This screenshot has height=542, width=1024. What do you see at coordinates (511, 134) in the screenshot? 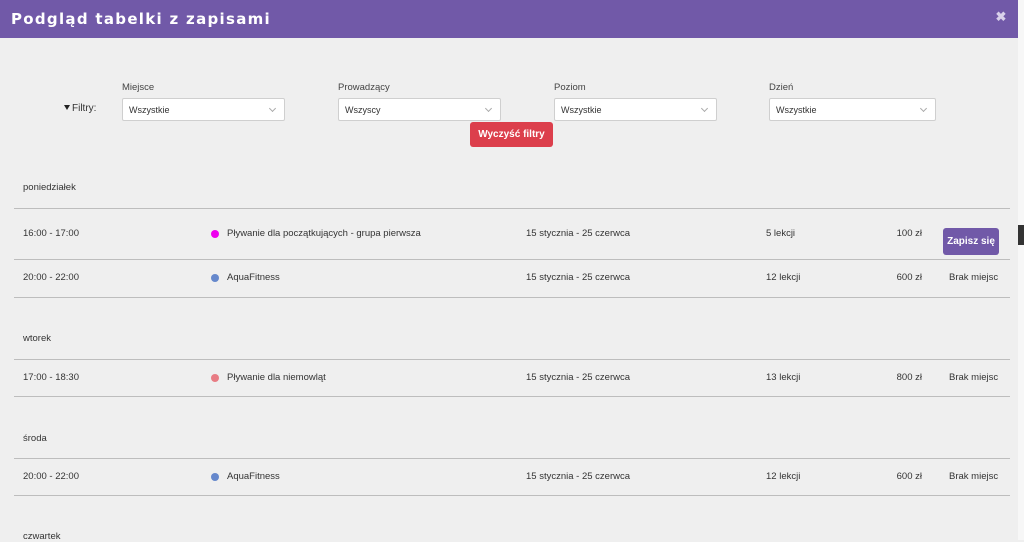
I see `clear-filters-button: Wyczyść filtry` at bounding box center [511, 134].